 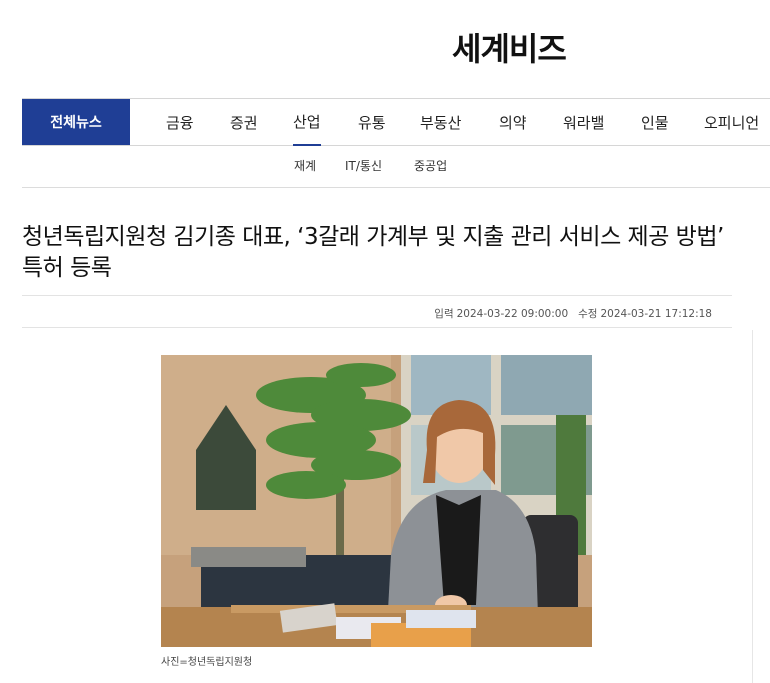 What do you see at coordinates (372, 122) in the screenshot?
I see `nav-item-distribution: 유통` at bounding box center [372, 122].